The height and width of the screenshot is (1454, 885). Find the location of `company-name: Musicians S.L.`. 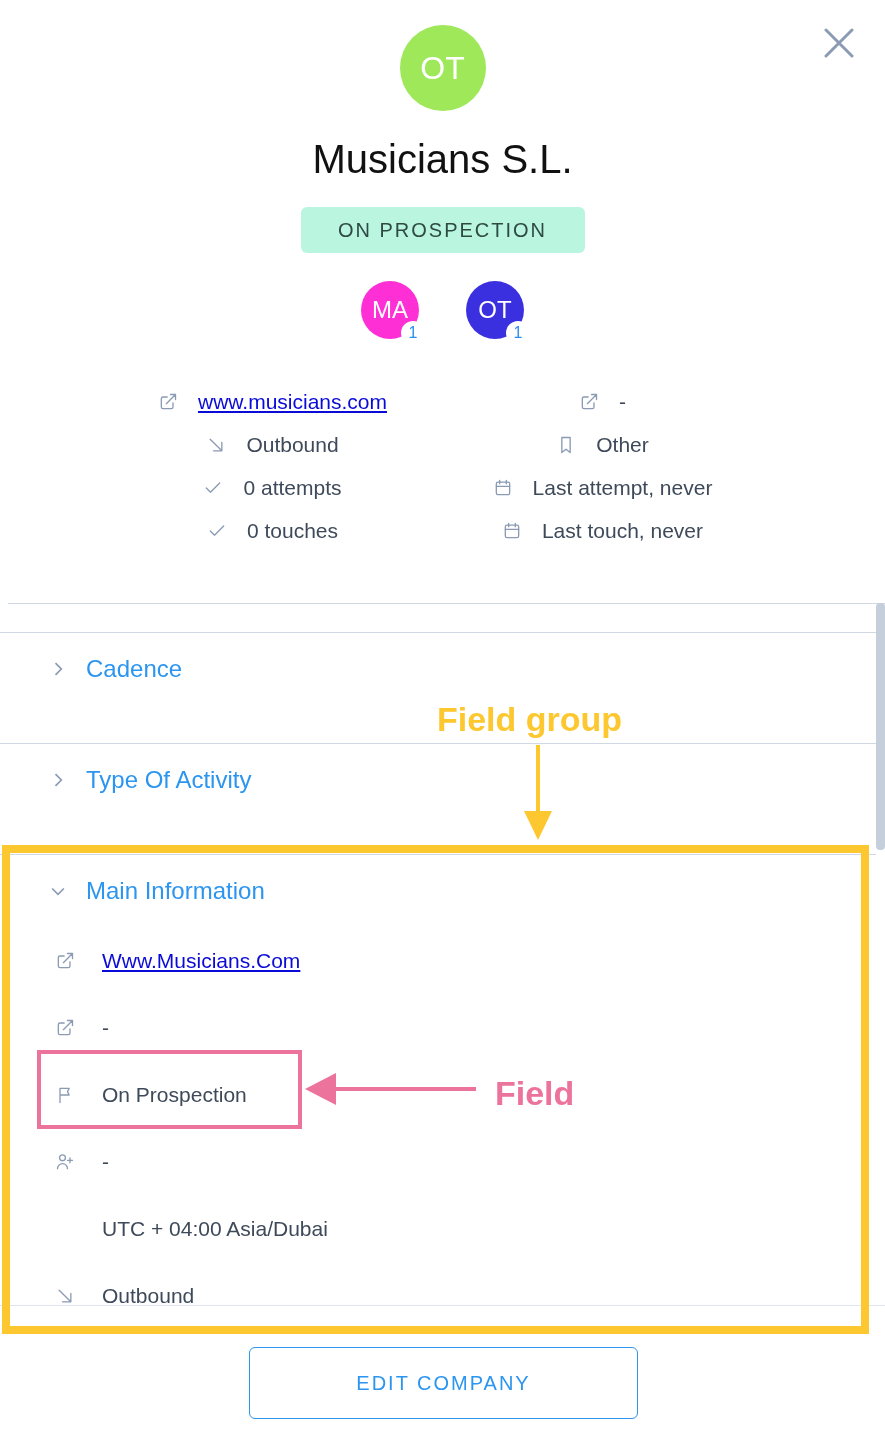

company-name: Musicians S.L. is located at coordinates (442, 159).